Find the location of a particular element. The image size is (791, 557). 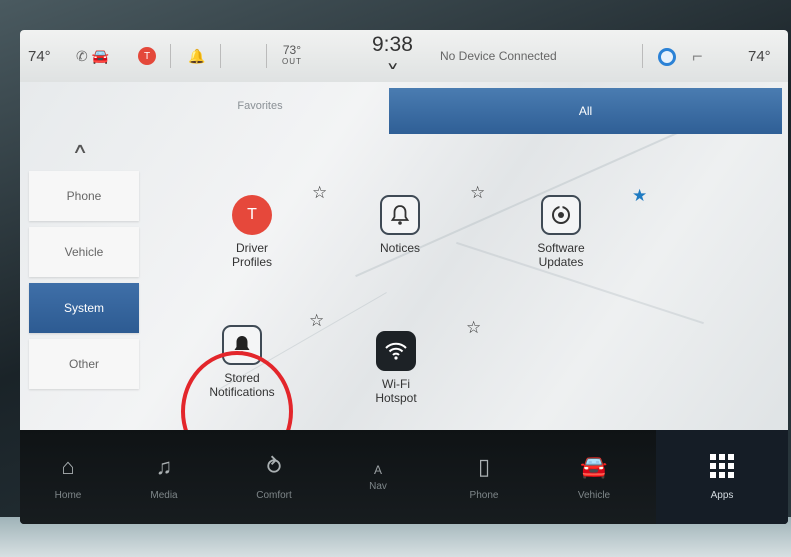

app-driver-profiles: T Driver Profiles is located at coordinates (252, 232).